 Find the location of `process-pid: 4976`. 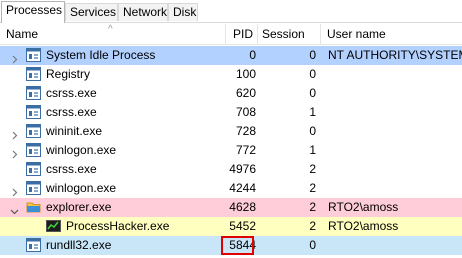

process-pid: 4976 is located at coordinates (242, 169).